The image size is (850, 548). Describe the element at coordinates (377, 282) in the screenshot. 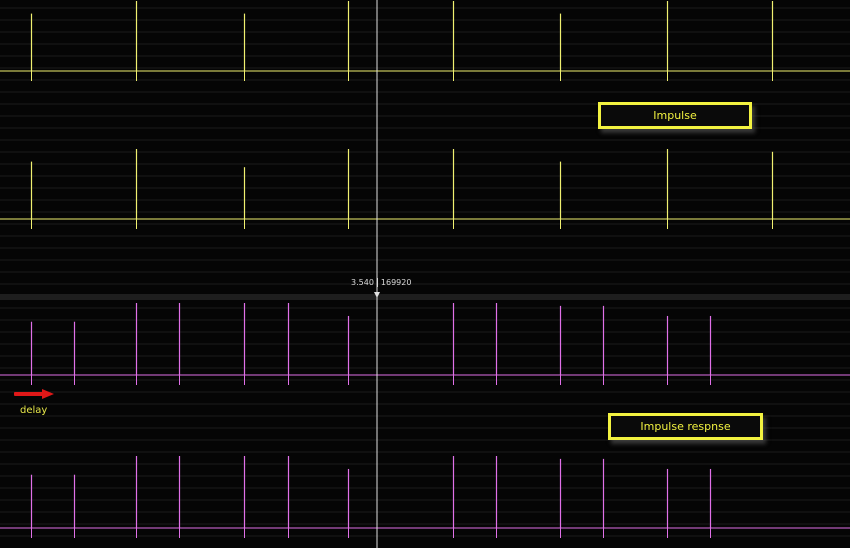

I see `readout-separator` at that location.